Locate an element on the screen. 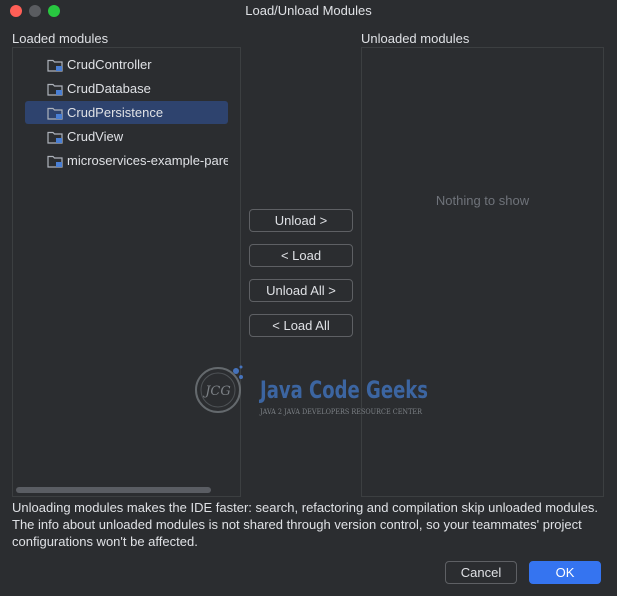 Image resolution: width=617 pixels, height=596 pixels. list-item-cruddatabase: CrudDatabase is located at coordinates (126, 88).